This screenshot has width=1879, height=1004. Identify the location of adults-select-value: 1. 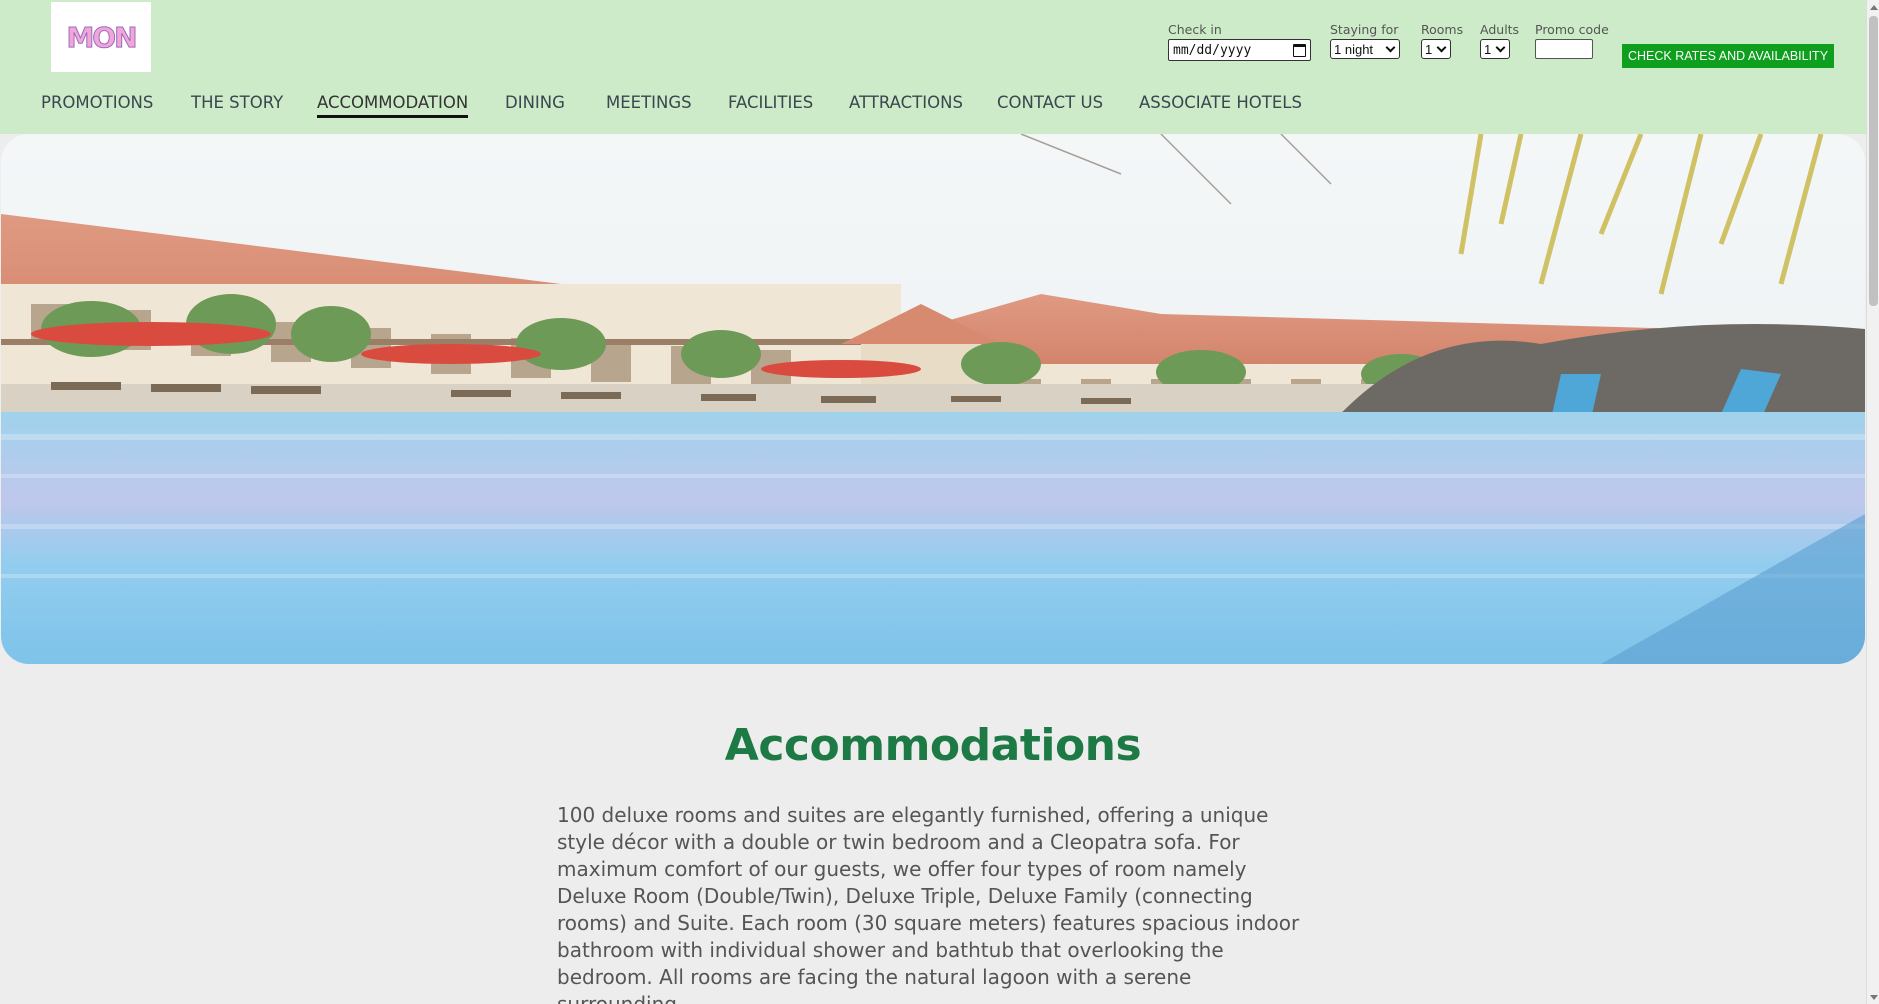
(1488, 49).